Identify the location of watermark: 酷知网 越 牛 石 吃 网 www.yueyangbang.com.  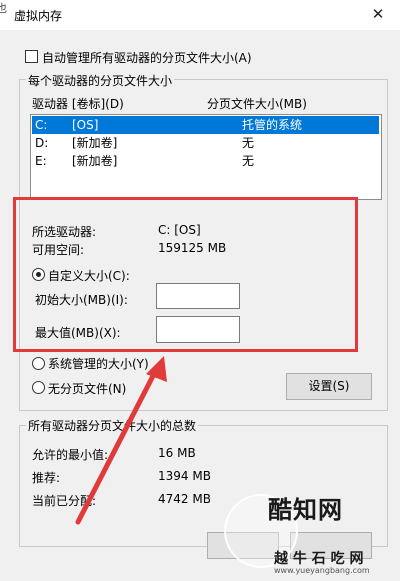
(311, 535).